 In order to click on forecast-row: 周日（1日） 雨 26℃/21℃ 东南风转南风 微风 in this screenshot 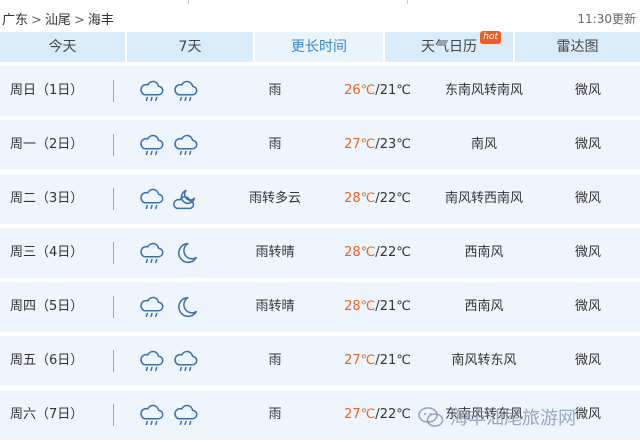, I will do `click(320, 91)`.